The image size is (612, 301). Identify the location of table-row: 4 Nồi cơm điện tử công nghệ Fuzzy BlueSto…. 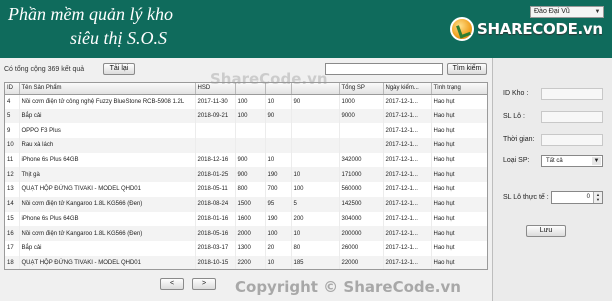
(246, 101).